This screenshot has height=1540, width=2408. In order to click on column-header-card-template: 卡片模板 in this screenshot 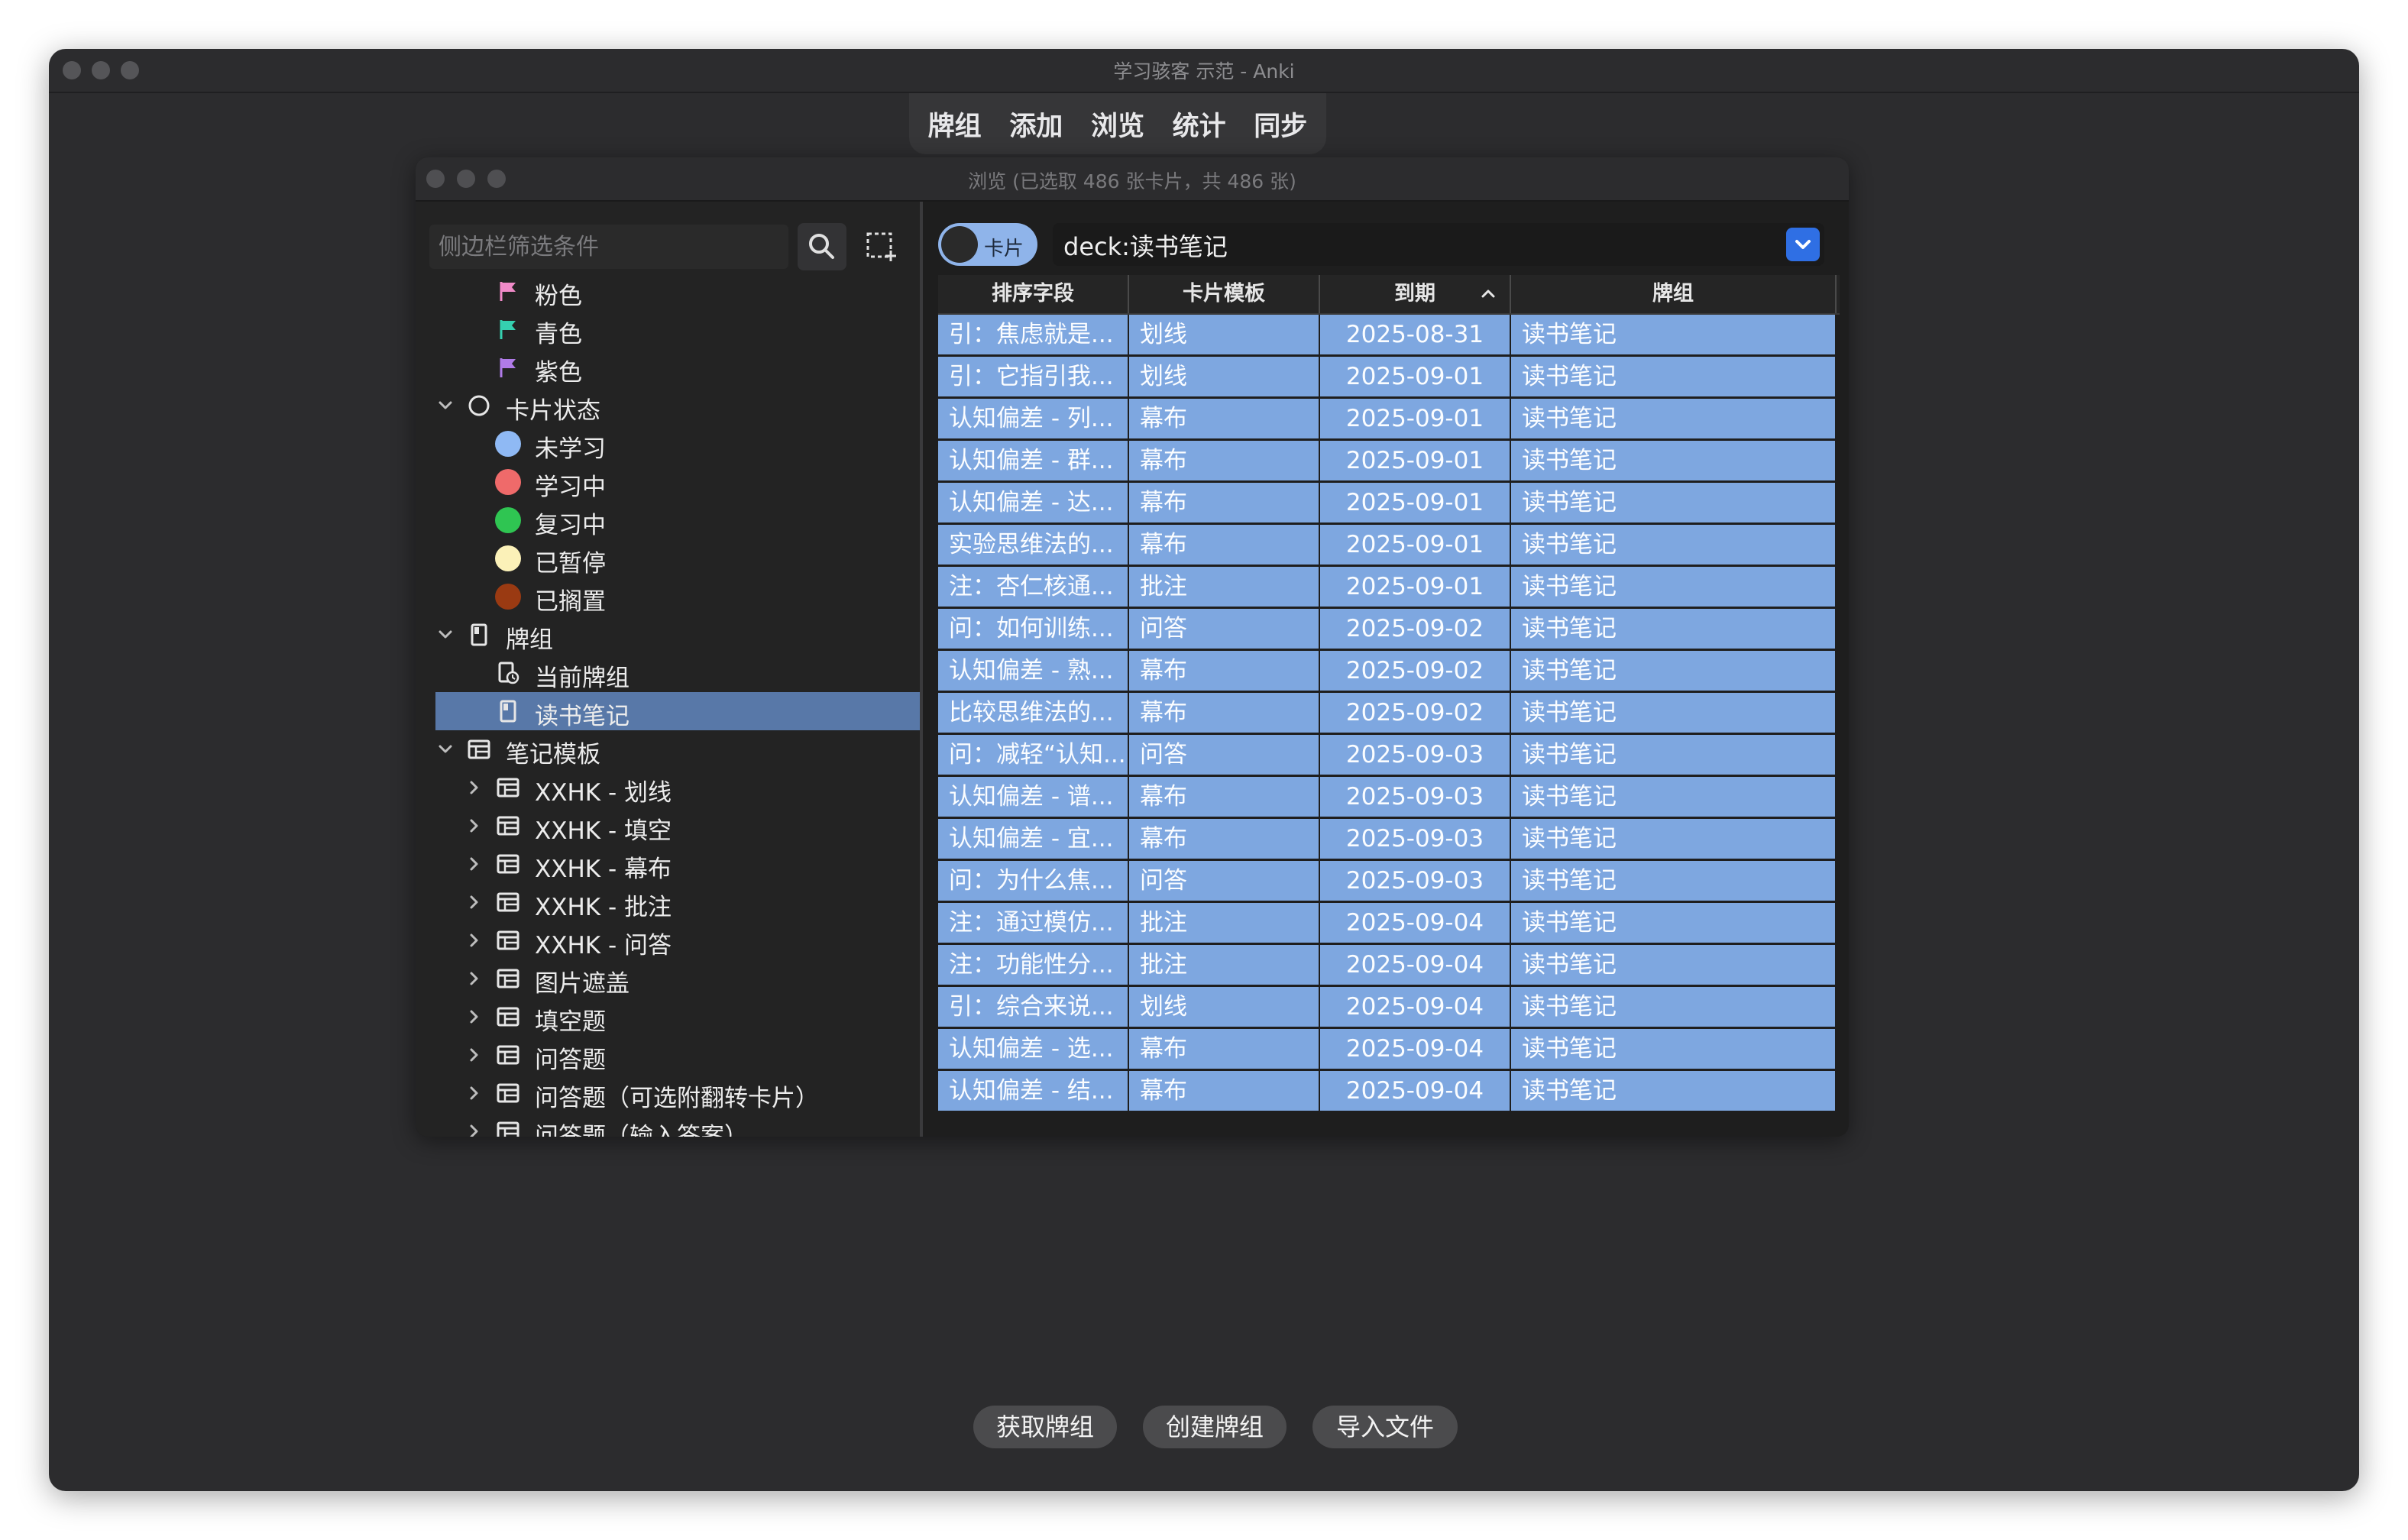, I will do `click(1224, 294)`.